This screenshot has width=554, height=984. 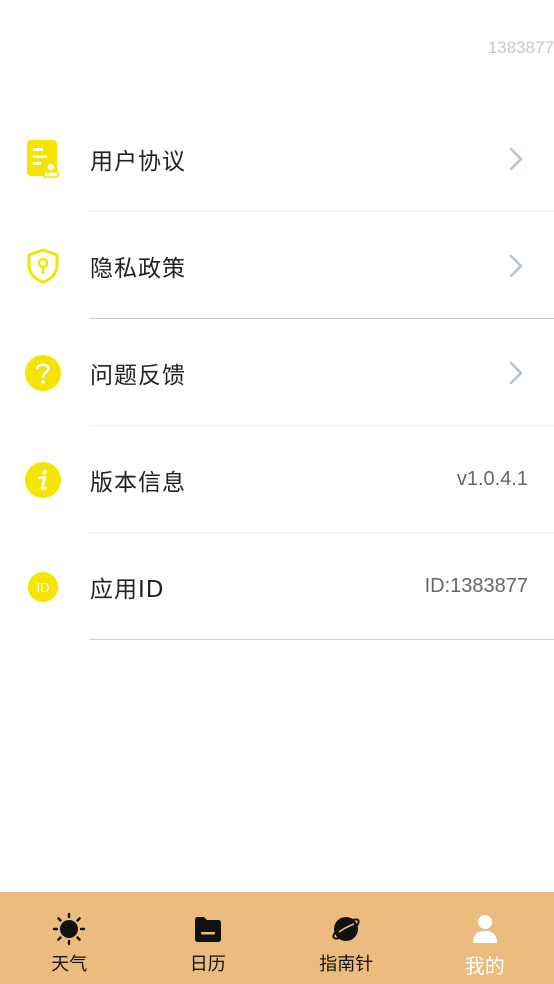 What do you see at coordinates (69, 929) in the screenshot?
I see `sun-icon` at bounding box center [69, 929].